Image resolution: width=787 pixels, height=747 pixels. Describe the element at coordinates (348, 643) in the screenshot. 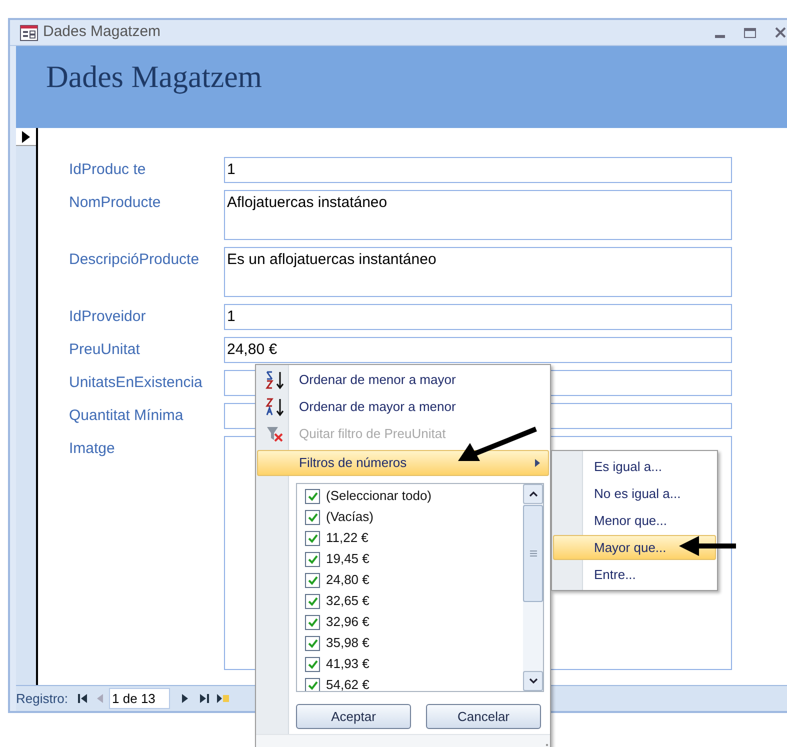

I see `value-label: 35,98 €` at that location.